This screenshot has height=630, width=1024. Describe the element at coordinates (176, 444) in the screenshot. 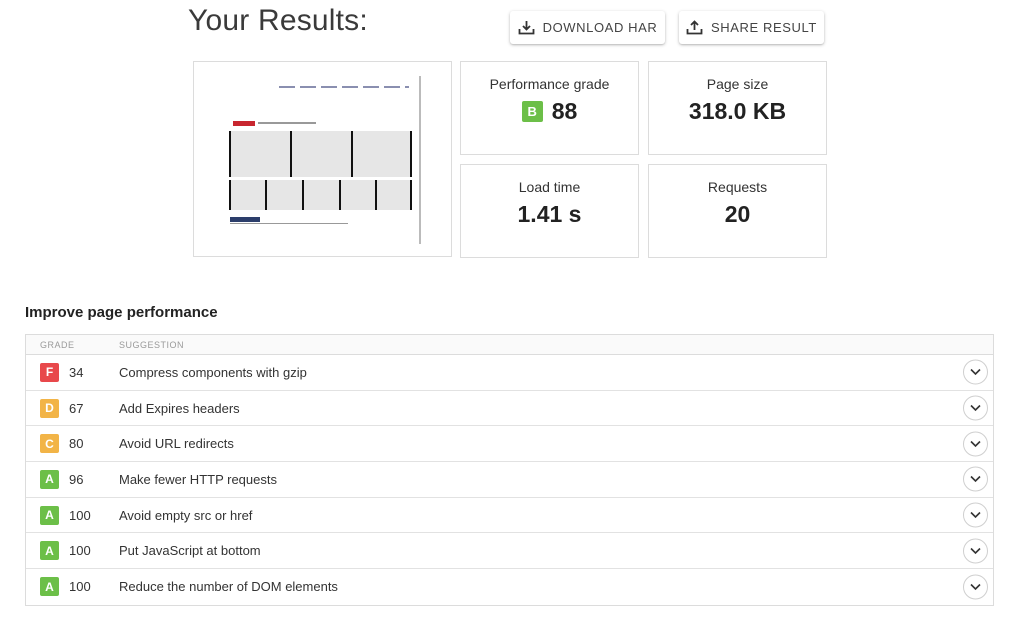

I see `suggestion-text: Avoid URL redirects` at that location.